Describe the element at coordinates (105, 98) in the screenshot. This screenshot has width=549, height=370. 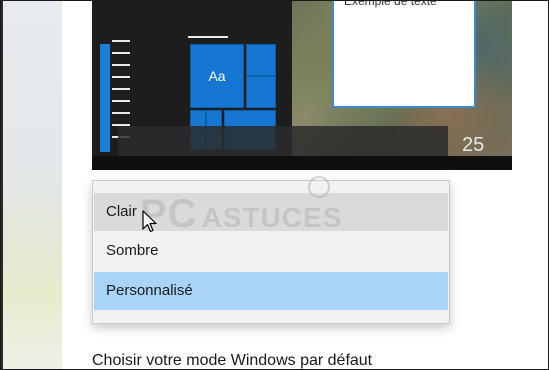
I see `start-menu-strip` at that location.